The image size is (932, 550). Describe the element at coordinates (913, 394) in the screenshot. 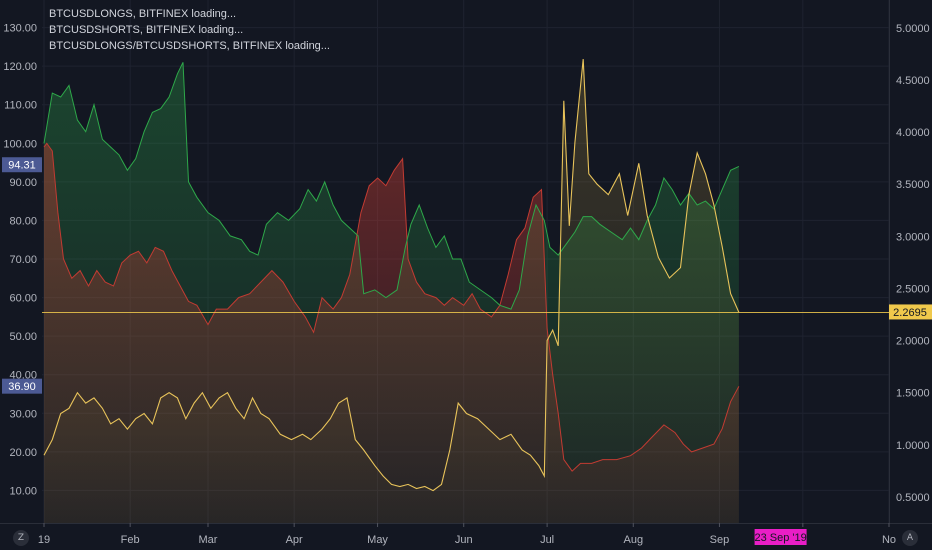

I see `right-tick-label: 1.5000` at that location.